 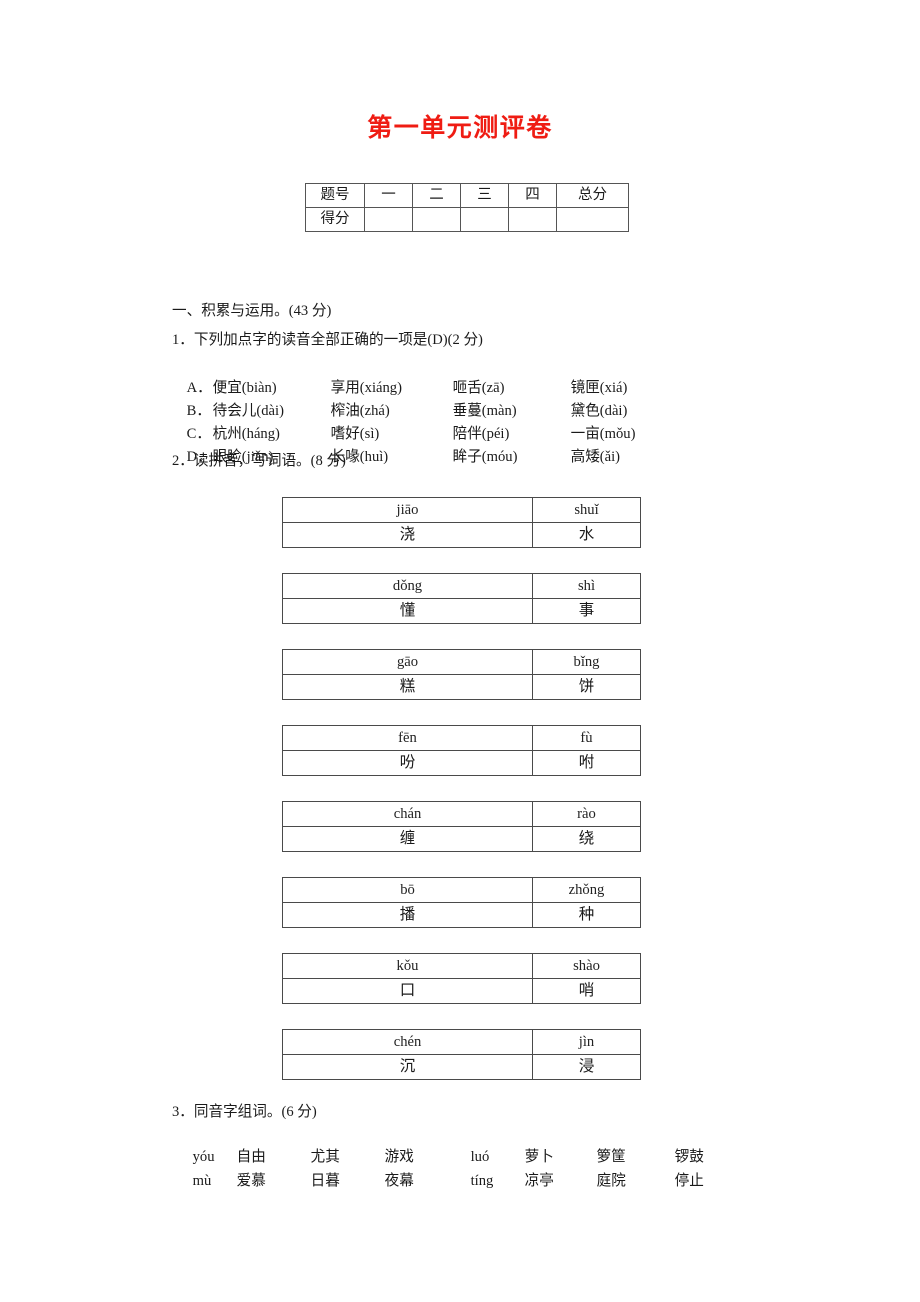 I want to click on word-answer: 凉亭, so click(x=561, y=1181).